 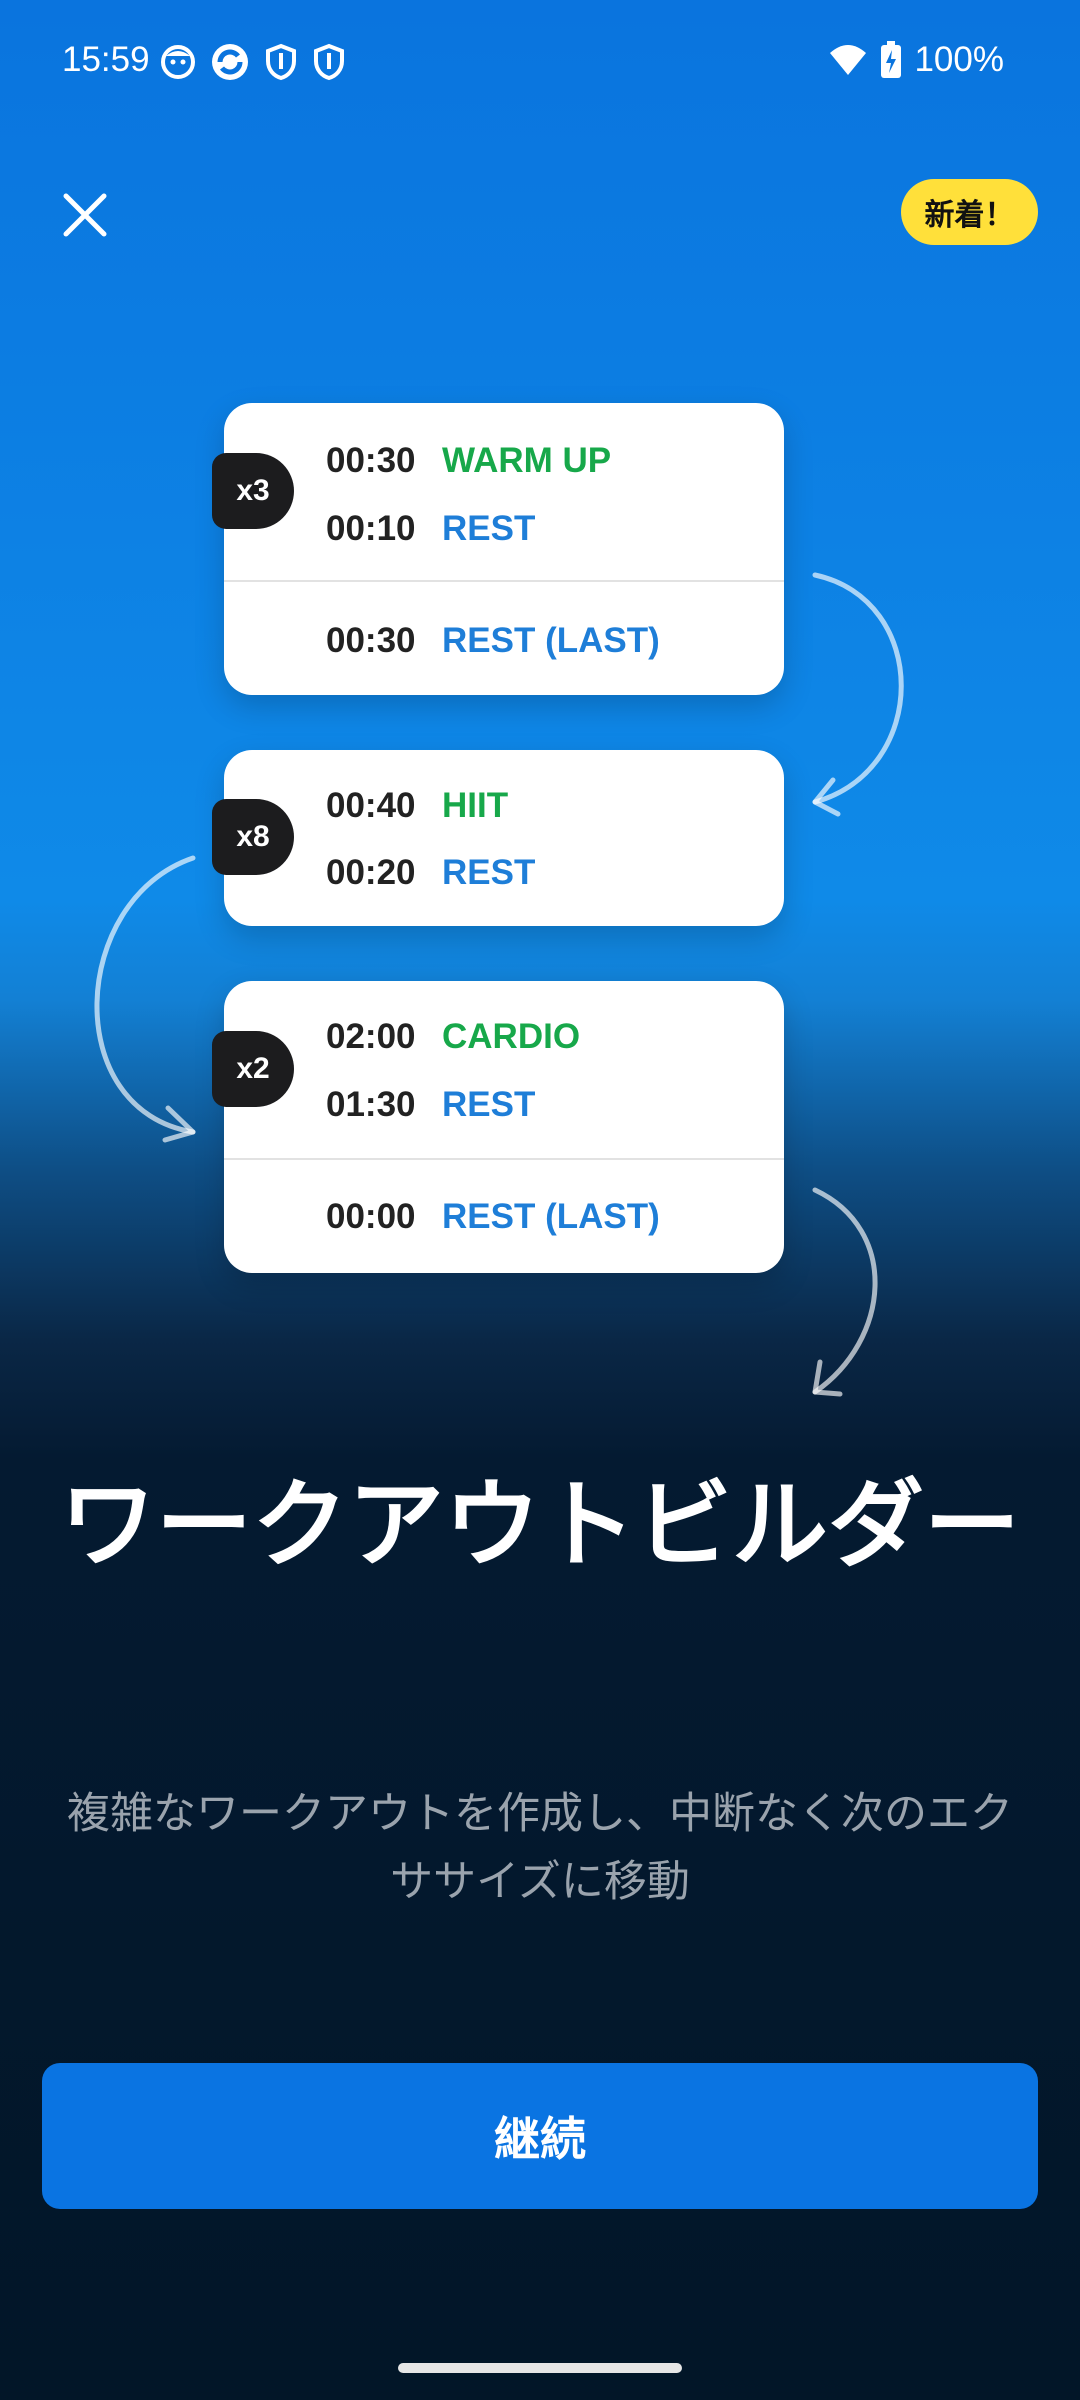 What do you see at coordinates (540, 2368) in the screenshot?
I see `home-indicator` at bounding box center [540, 2368].